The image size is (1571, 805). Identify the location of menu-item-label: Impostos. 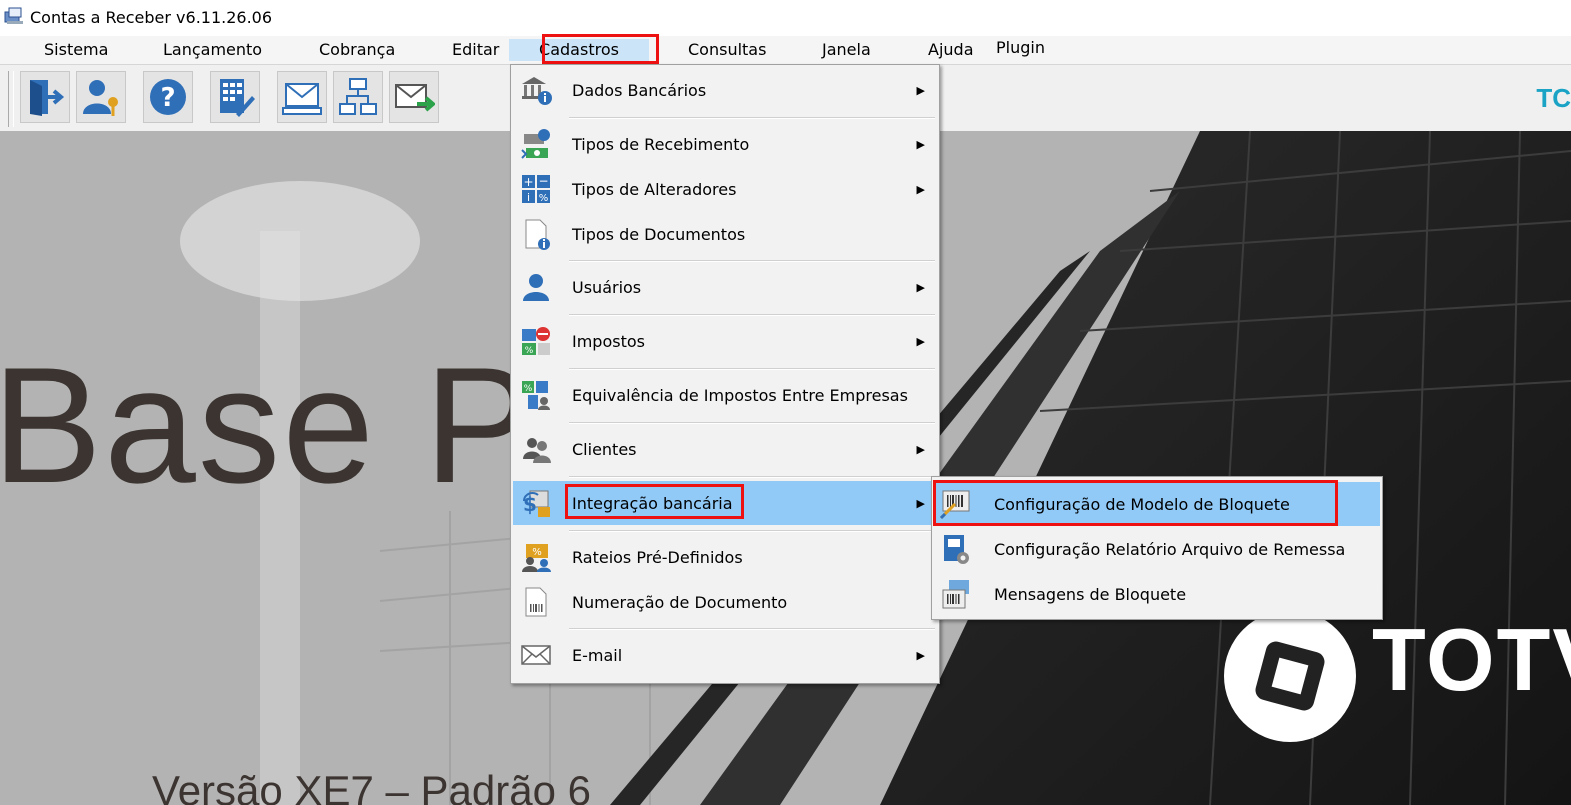
(608, 341).